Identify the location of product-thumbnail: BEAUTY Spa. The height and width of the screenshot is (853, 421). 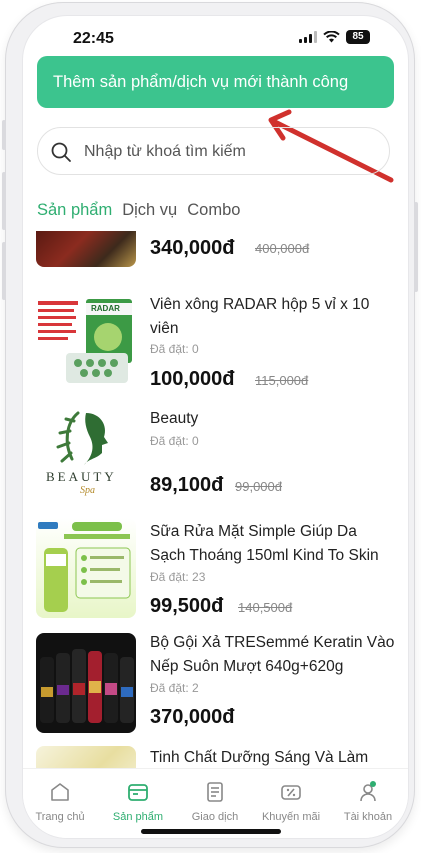
(86, 453).